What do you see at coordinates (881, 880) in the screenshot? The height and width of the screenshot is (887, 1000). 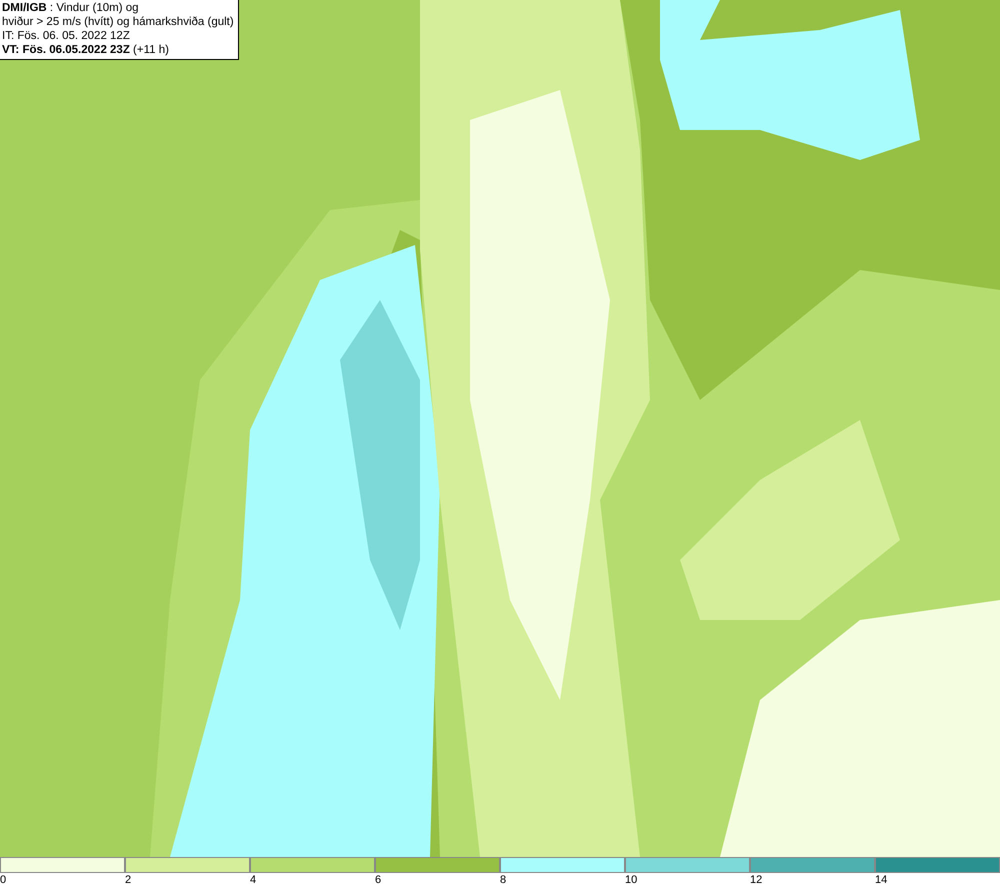 I see `legend-label: 14` at bounding box center [881, 880].